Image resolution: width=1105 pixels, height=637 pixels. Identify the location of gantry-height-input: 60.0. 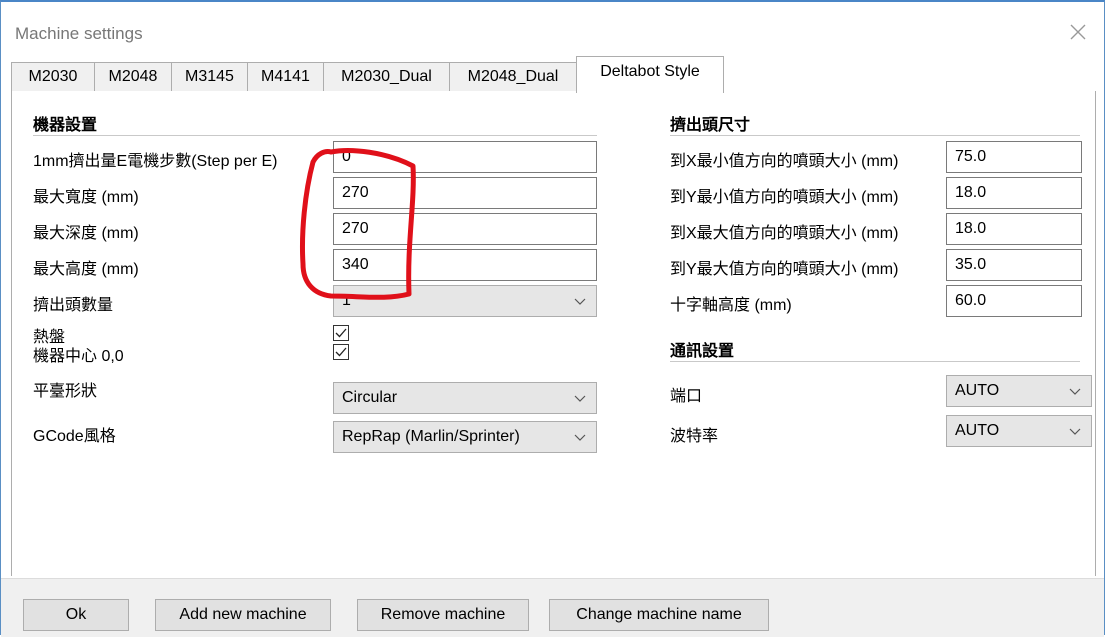
(1014, 301).